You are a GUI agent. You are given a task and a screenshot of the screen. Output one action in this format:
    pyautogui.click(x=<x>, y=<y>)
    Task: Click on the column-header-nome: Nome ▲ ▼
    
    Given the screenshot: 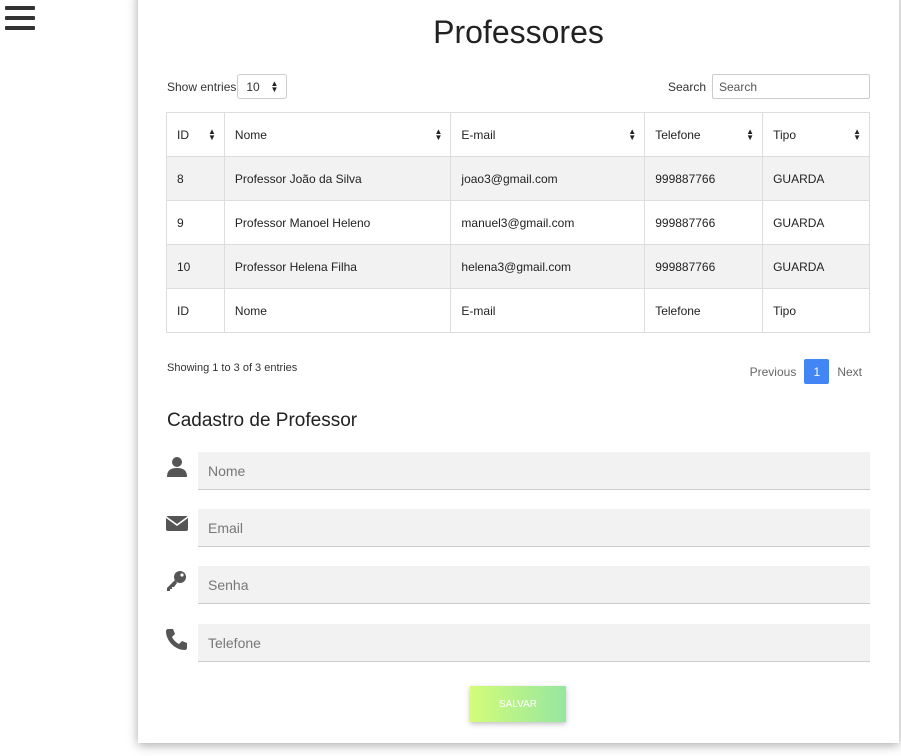 What is the action you would take?
    pyautogui.click(x=337, y=134)
    